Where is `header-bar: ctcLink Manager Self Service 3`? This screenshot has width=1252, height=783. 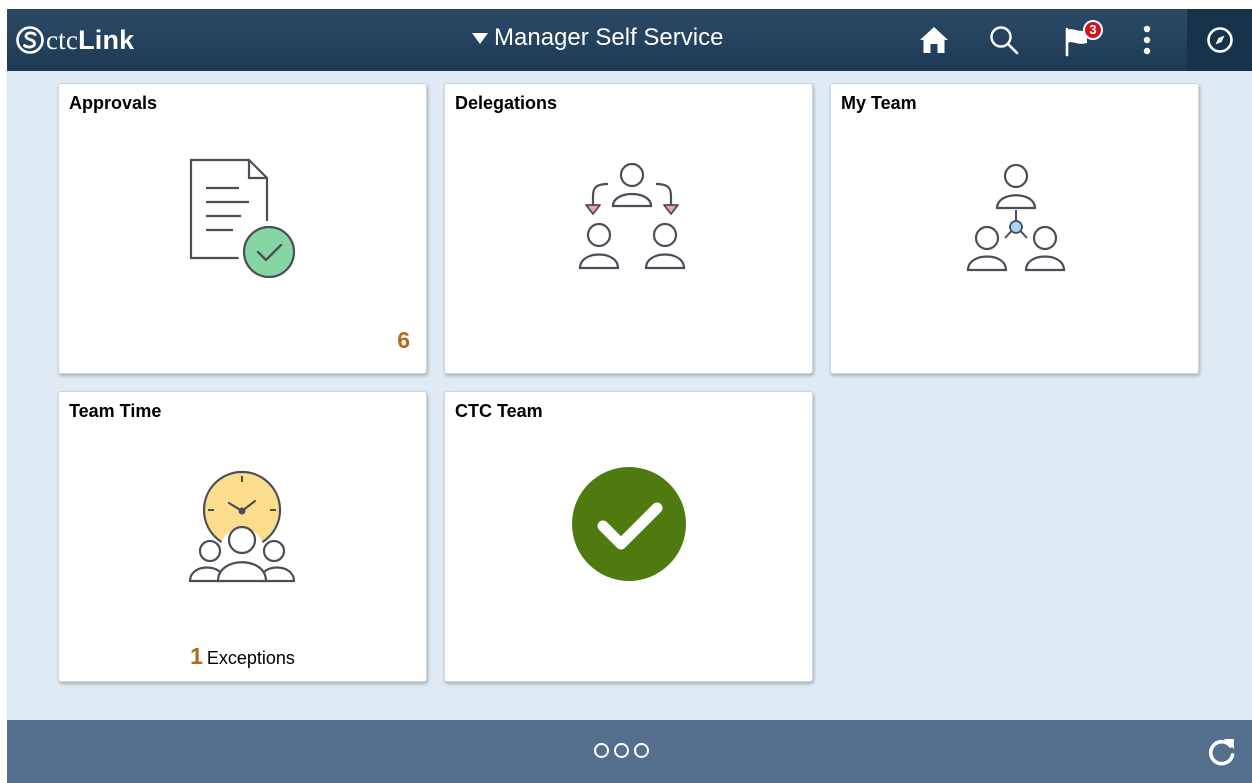 header-bar: ctcLink Manager Self Service 3 is located at coordinates (629, 40).